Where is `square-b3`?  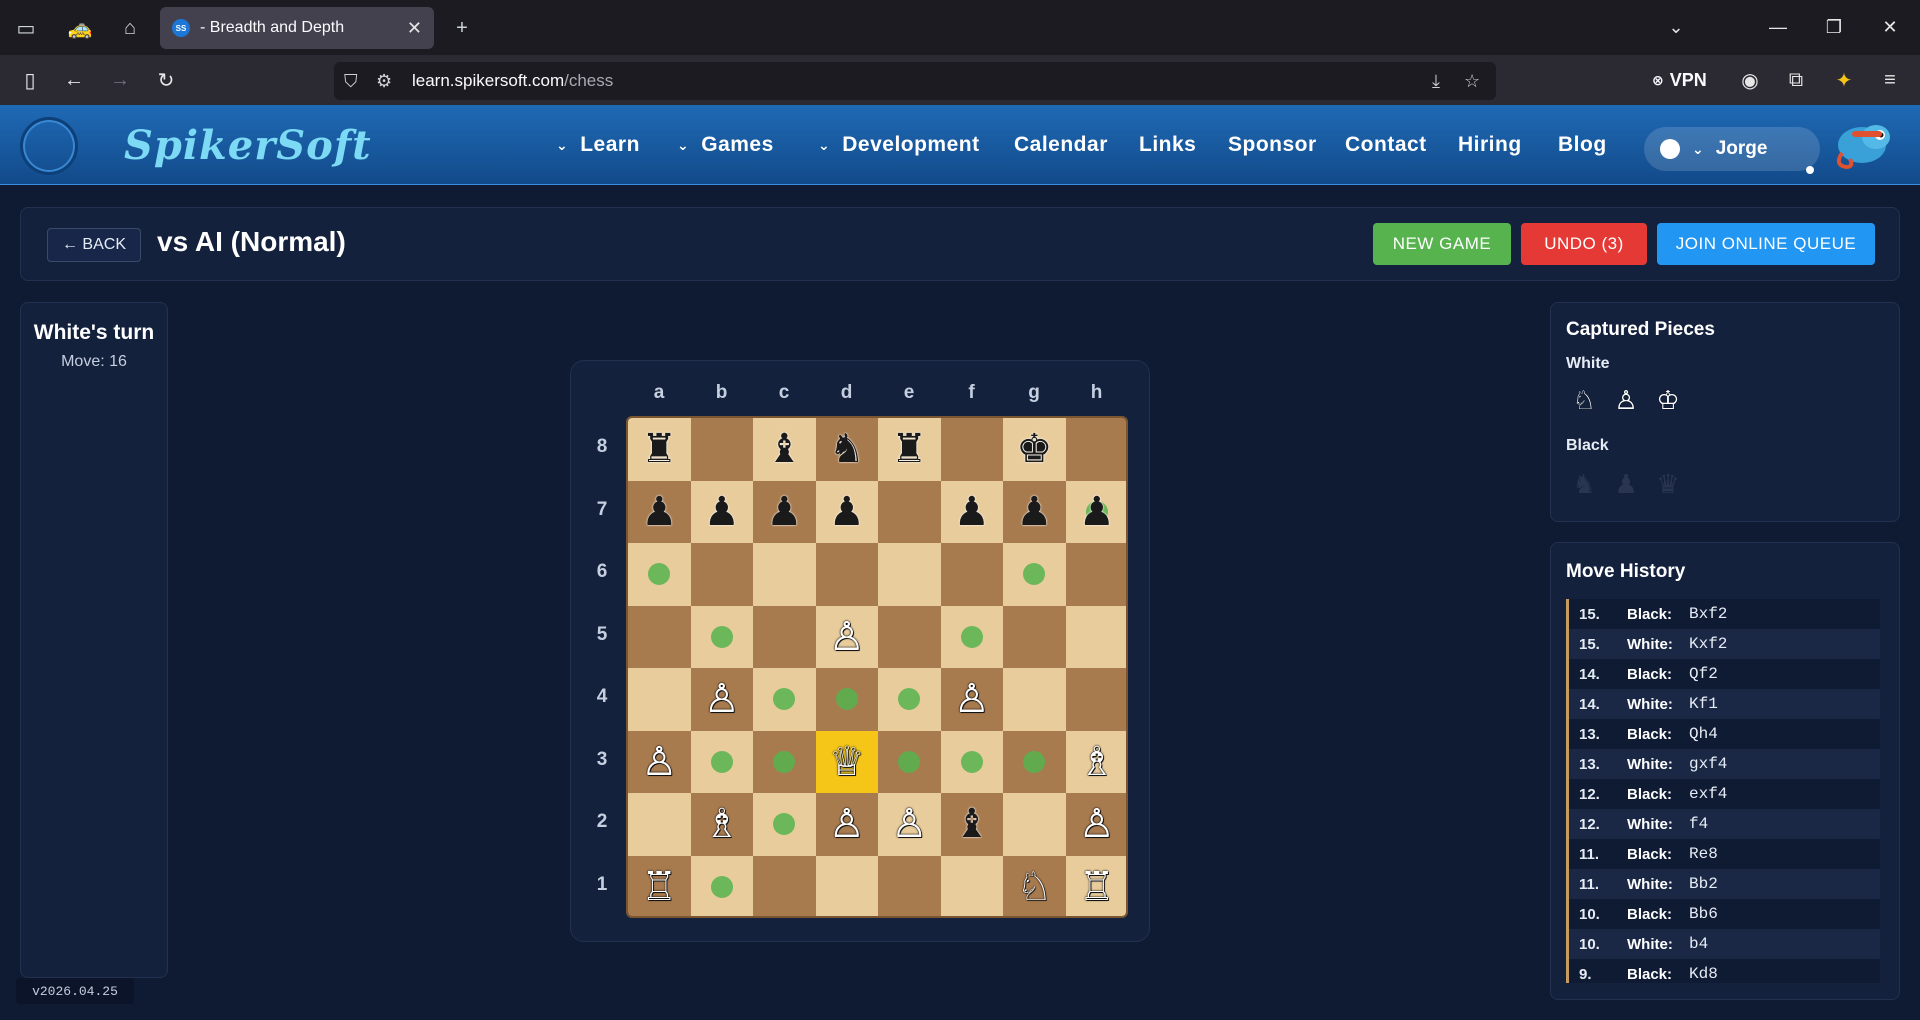 square-b3 is located at coordinates (721, 761).